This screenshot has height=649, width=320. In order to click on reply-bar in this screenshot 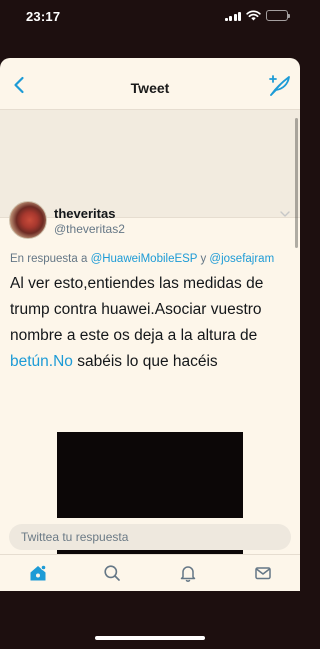, I will do `click(150, 534)`.